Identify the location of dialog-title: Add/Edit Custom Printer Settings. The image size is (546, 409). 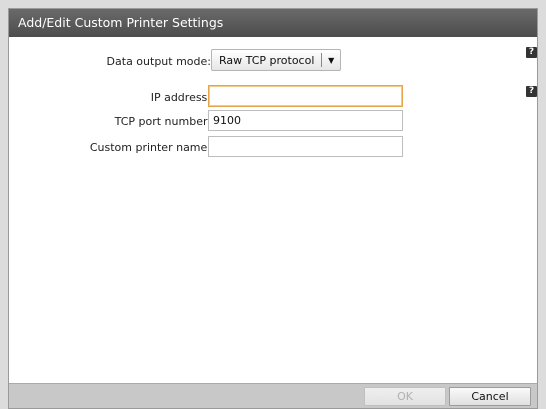
(273, 23).